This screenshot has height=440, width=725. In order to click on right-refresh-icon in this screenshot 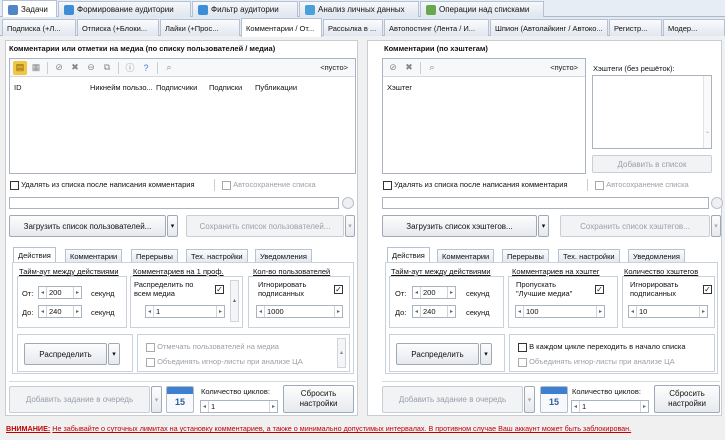, I will do `click(717, 203)`.